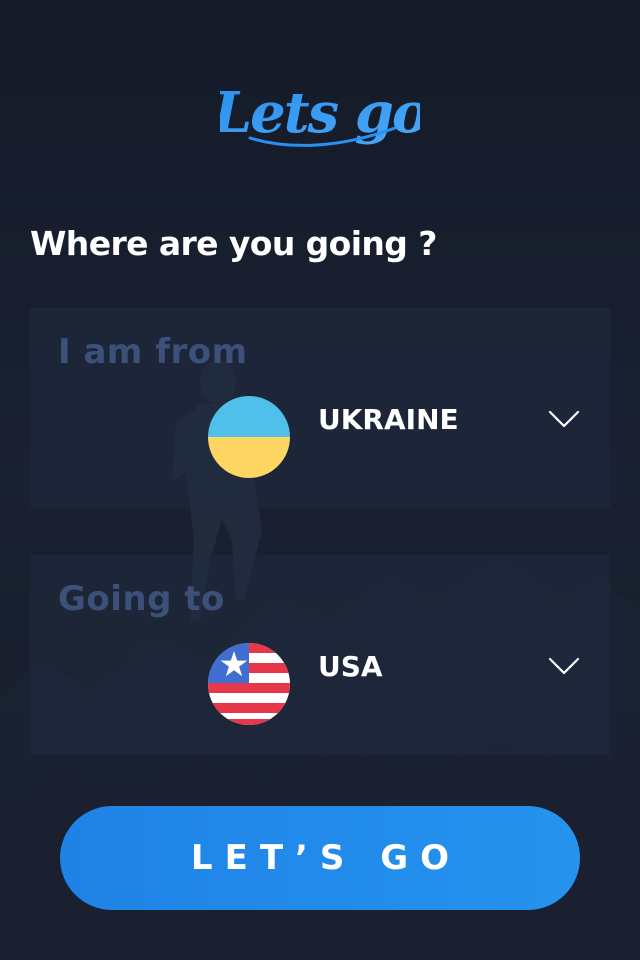 The height and width of the screenshot is (960, 640). I want to click on destination-label: Going to, so click(141, 599).